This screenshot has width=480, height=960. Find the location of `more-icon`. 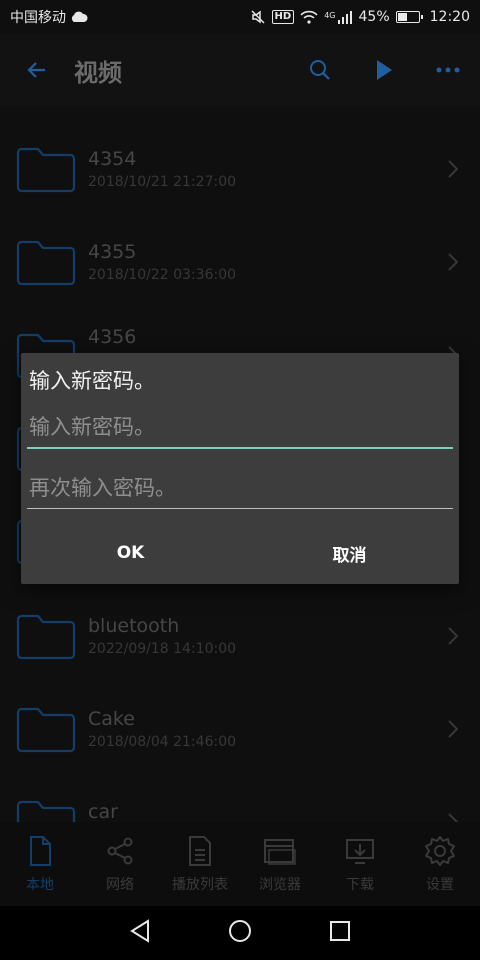

more-icon is located at coordinates (448, 70).